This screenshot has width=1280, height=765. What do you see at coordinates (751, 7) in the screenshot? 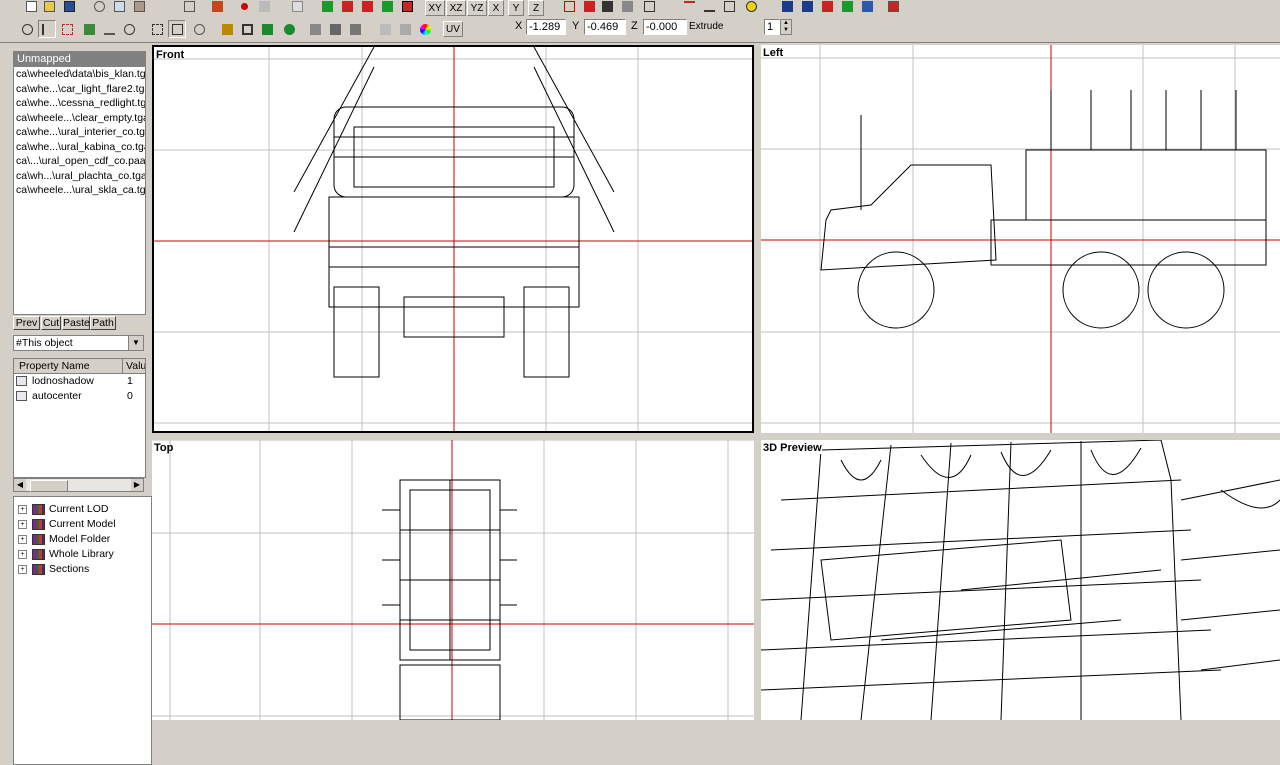
I see `hazard-icon` at bounding box center [751, 7].